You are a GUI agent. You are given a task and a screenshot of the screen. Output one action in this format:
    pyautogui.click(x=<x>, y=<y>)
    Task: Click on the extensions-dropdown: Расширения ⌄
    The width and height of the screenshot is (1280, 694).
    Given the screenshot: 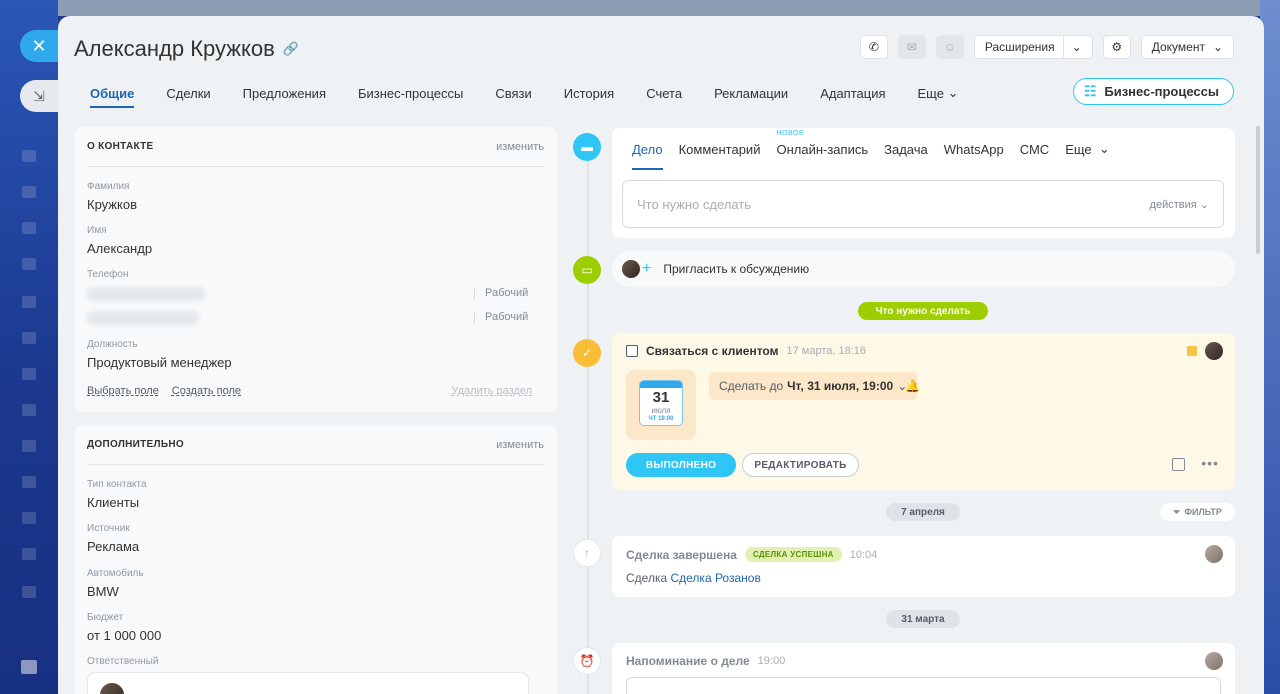 What is the action you would take?
    pyautogui.click(x=1033, y=47)
    